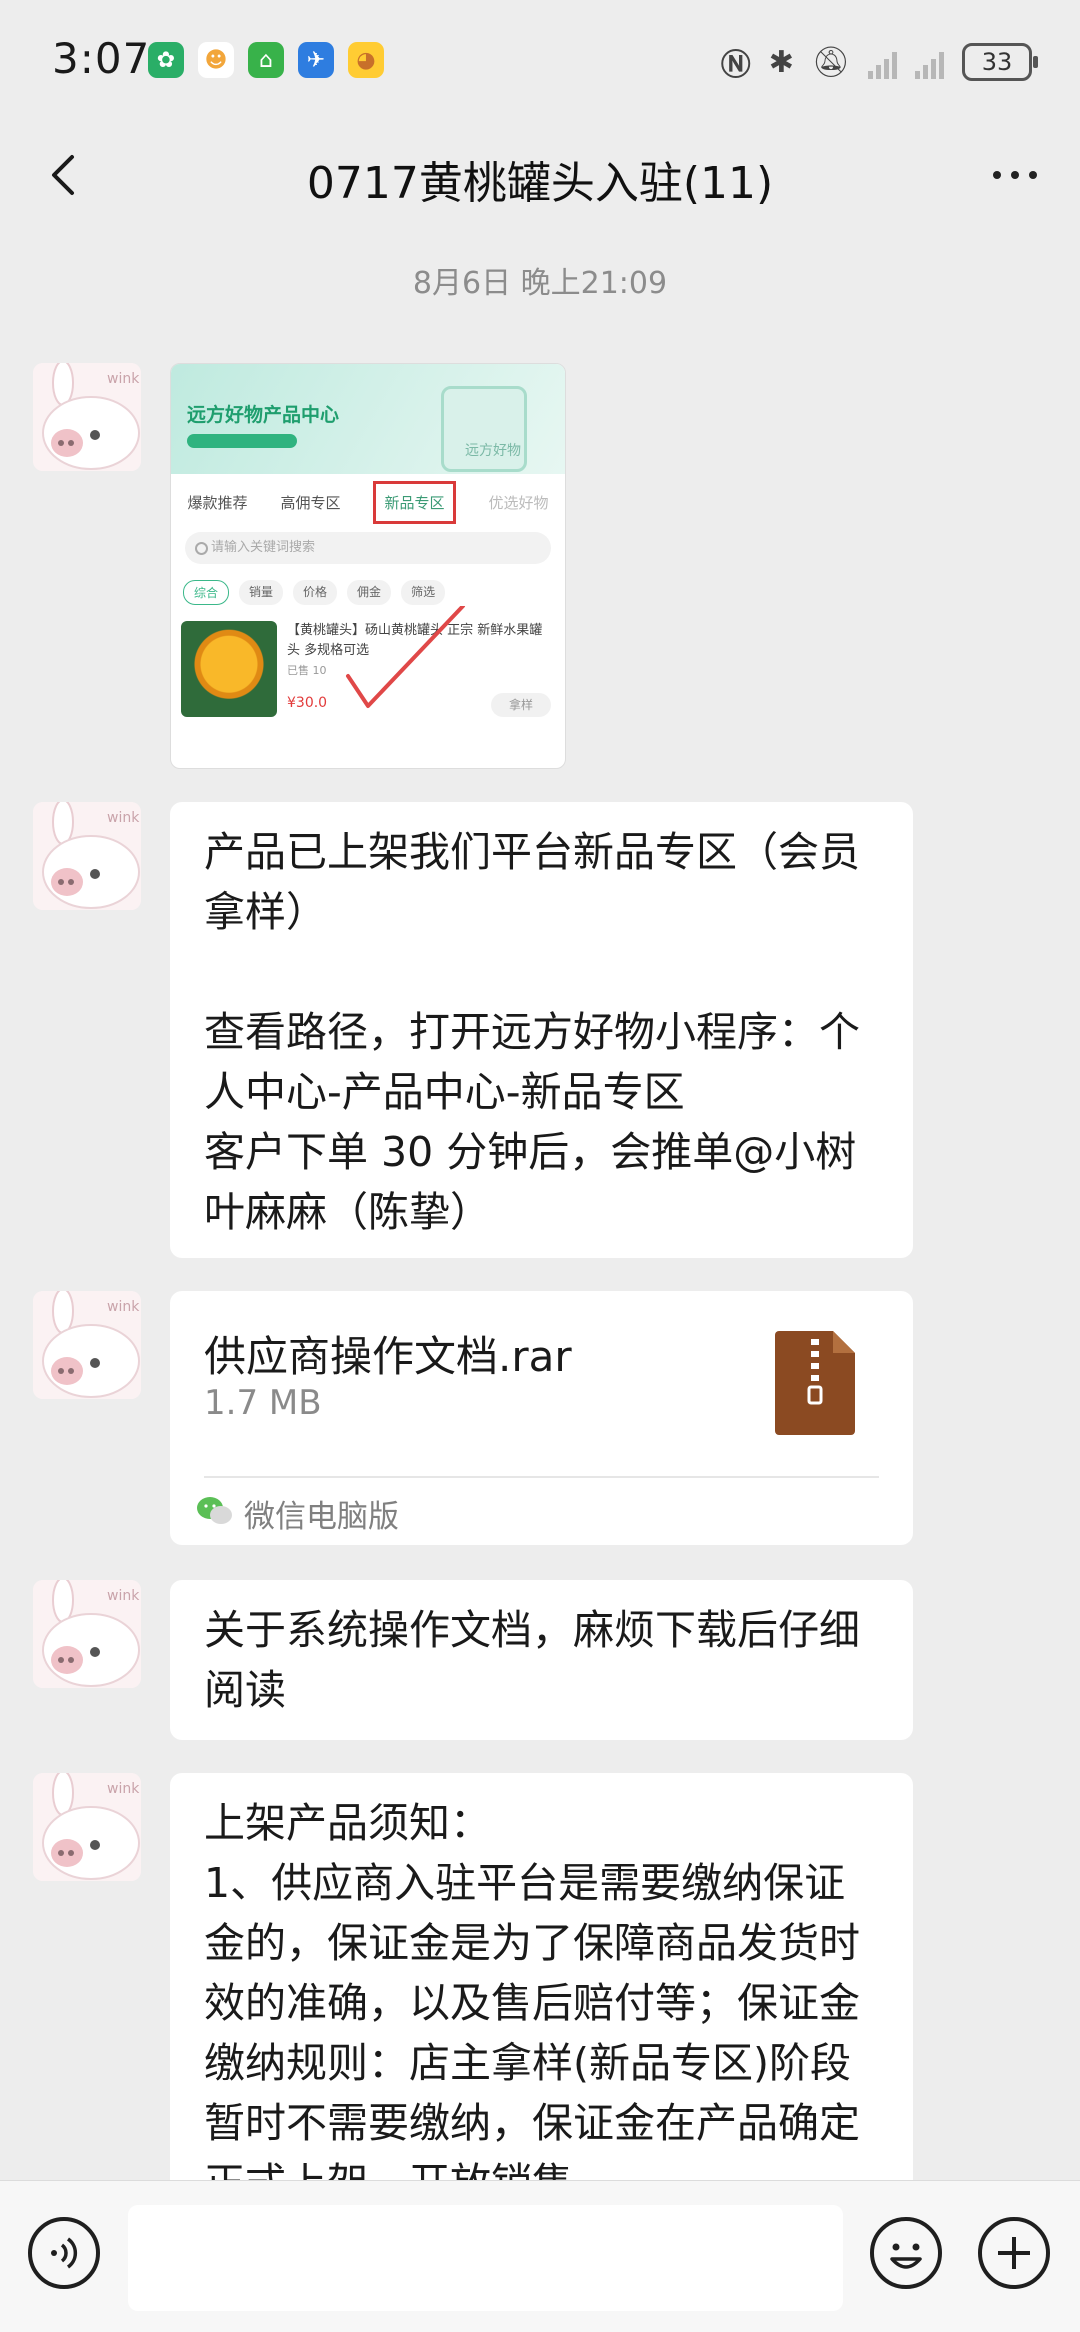 Image resolution: width=1080 pixels, height=2332 pixels. Describe the element at coordinates (521, 705) in the screenshot. I see `image-buy-button: 拿样` at that location.